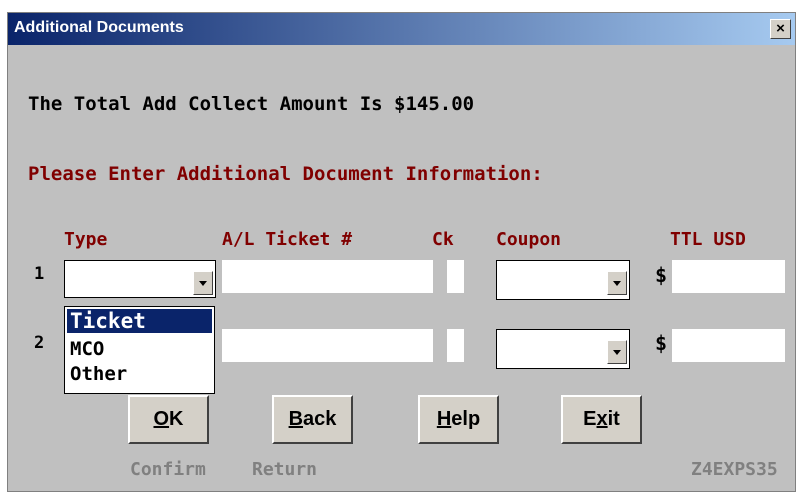 Image resolution: width=804 pixels, height=496 pixels. What do you see at coordinates (444, 419) in the screenshot?
I see `help-button-mnemonic: H` at bounding box center [444, 419].